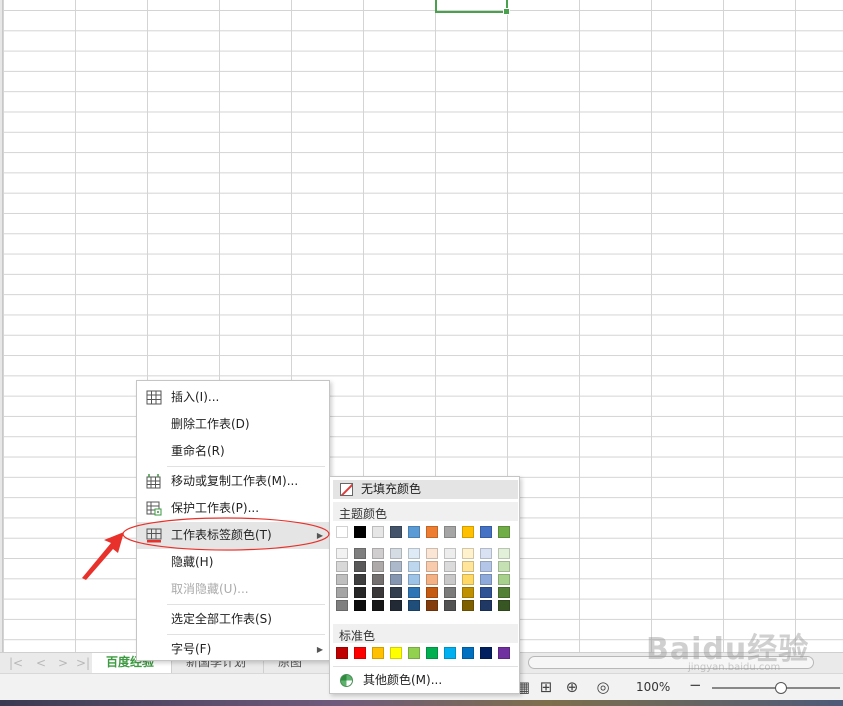  What do you see at coordinates (363, 514) in the screenshot?
I see `theme-colors-label: 主题颜色` at bounding box center [363, 514].